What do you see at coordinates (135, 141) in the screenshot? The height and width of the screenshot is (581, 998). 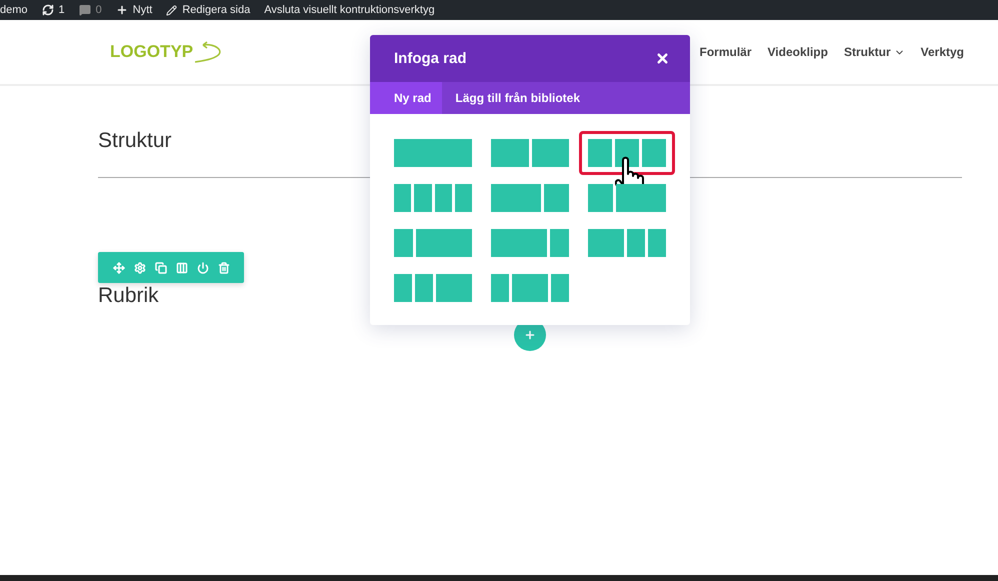 I see `section-heading: Struktur` at bounding box center [135, 141].